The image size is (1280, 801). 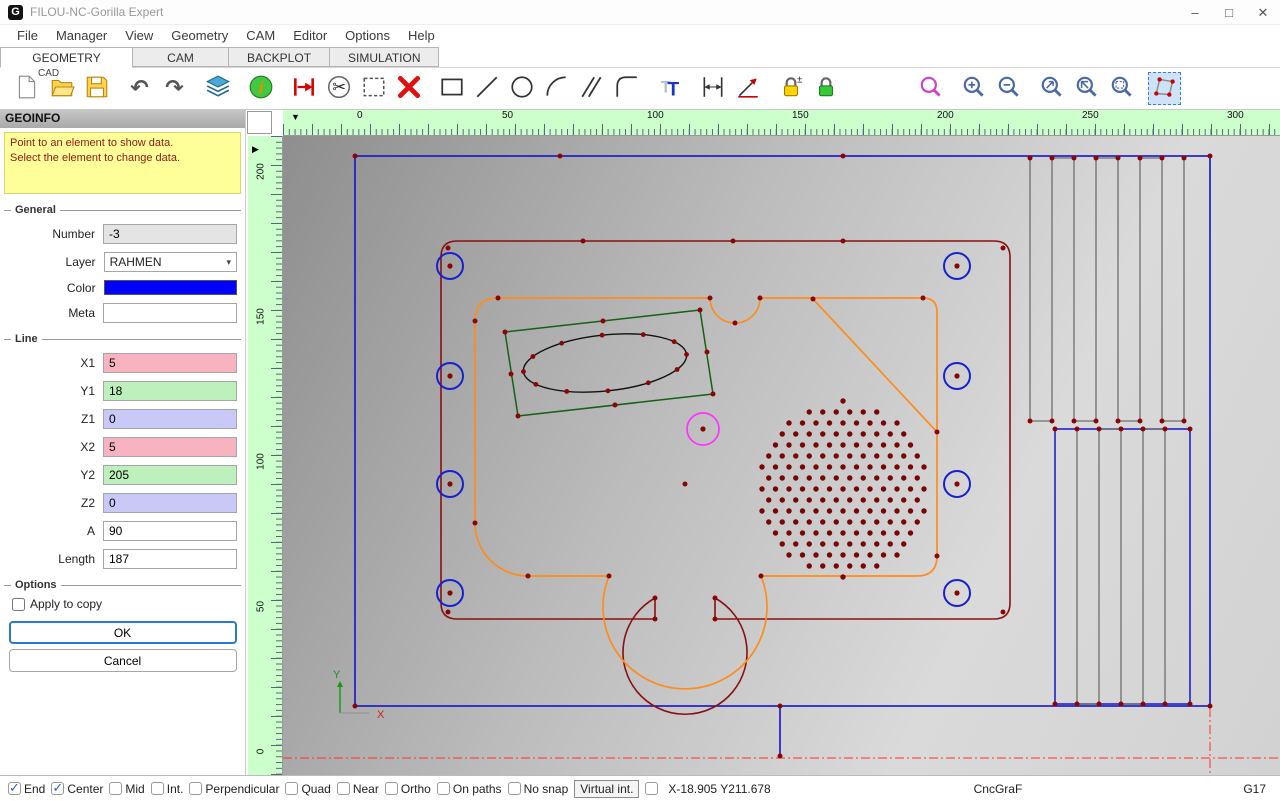 I want to click on x1-input, so click(x=170, y=363).